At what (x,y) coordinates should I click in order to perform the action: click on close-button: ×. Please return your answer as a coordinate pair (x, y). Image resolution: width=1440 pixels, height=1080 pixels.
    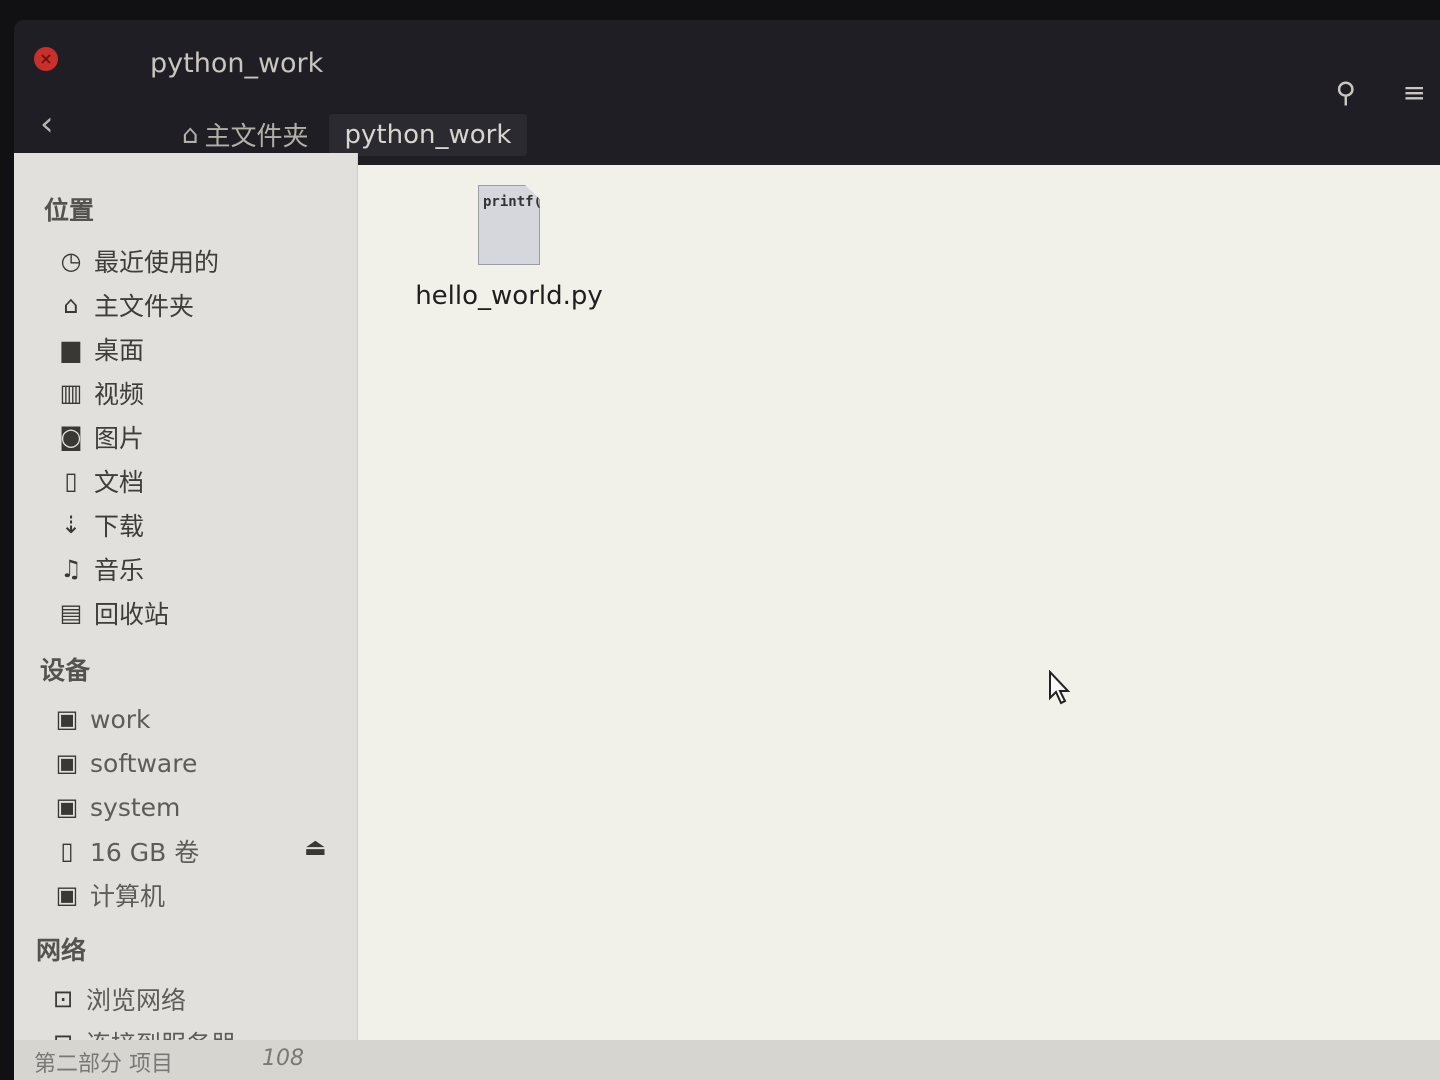
    Looking at the image, I should click on (46, 59).